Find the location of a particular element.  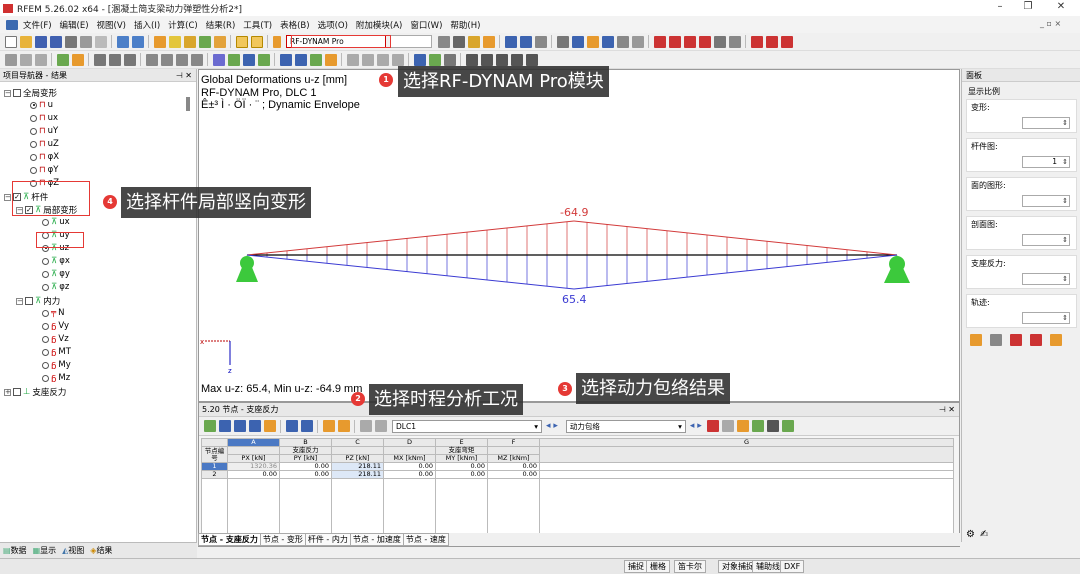

member-icon is located at coordinates (577, 41).